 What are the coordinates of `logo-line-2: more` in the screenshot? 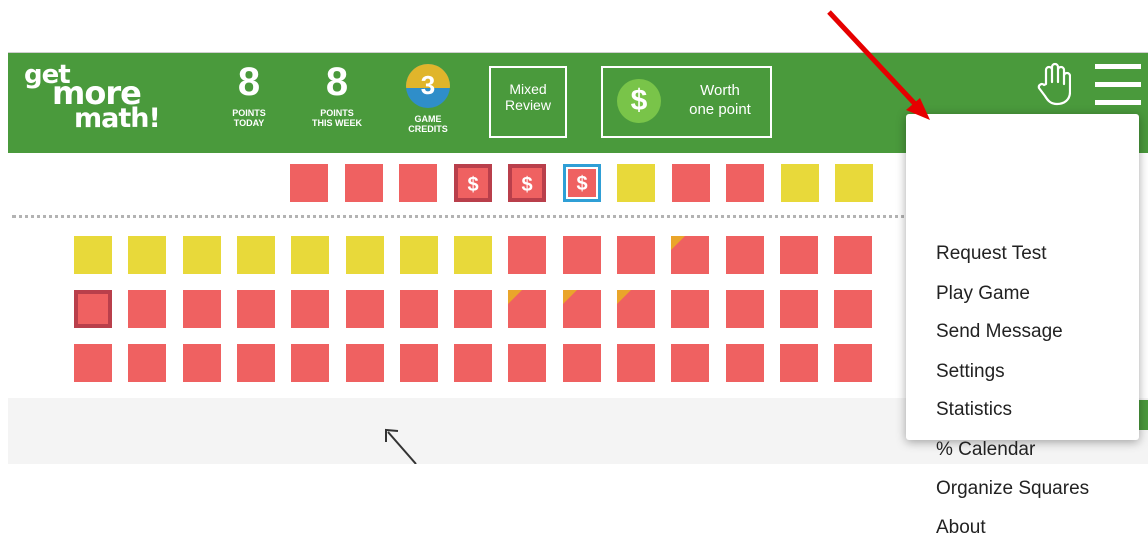 It's located at (97, 93).